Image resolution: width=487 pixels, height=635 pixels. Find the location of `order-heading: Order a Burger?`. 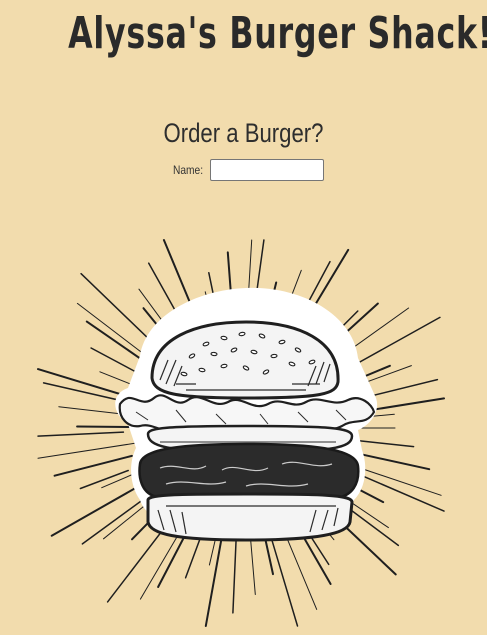

order-heading: Order a Burger? is located at coordinates (243, 133).